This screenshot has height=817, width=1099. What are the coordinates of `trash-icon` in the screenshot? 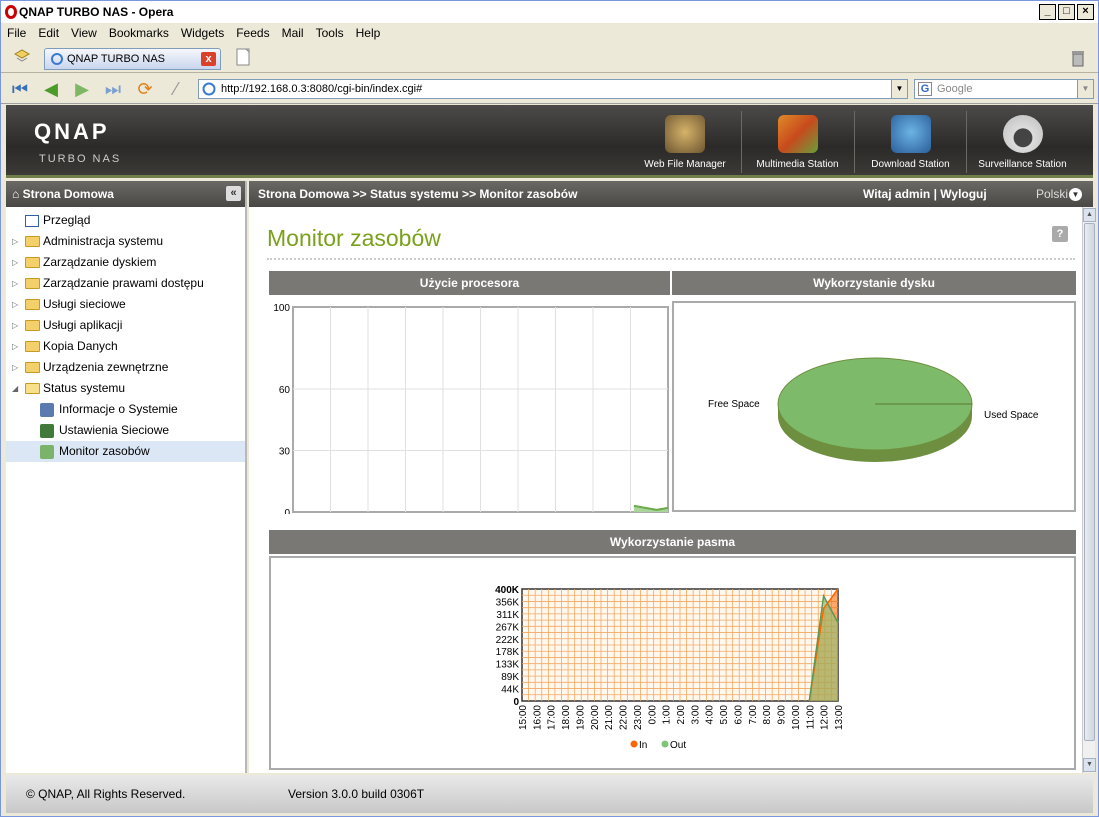 It's located at (1078, 58).